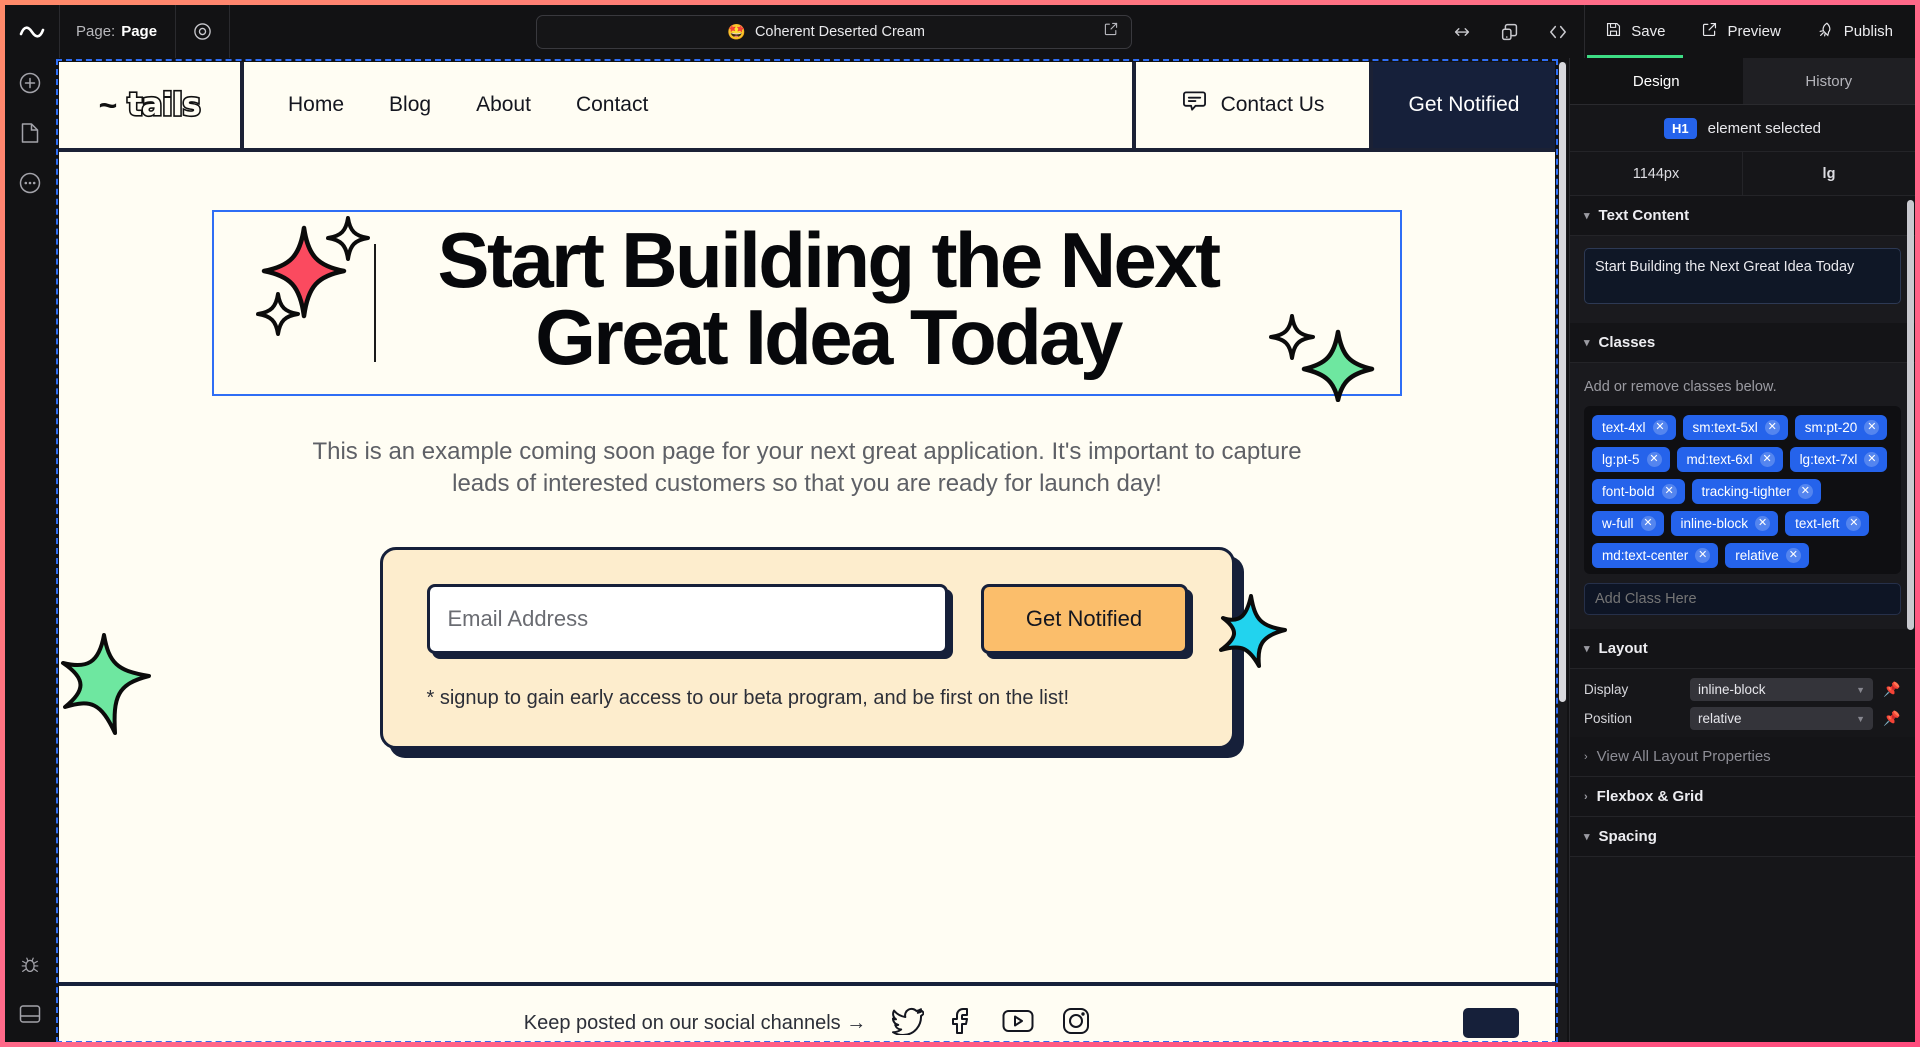 The image size is (1920, 1047). What do you see at coordinates (118, 31) in the screenshot?
I see `page-selector: Page` at bounding box center [118, 31].